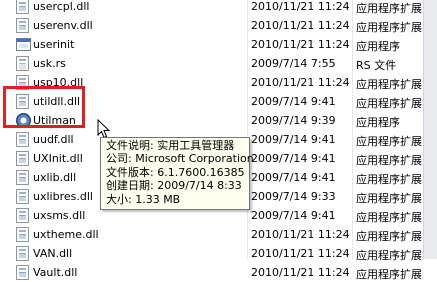 The width and height of the screenshot is (437, 282). I want to click on file-date: 2009/7/14 9:33, so click(293, 196).